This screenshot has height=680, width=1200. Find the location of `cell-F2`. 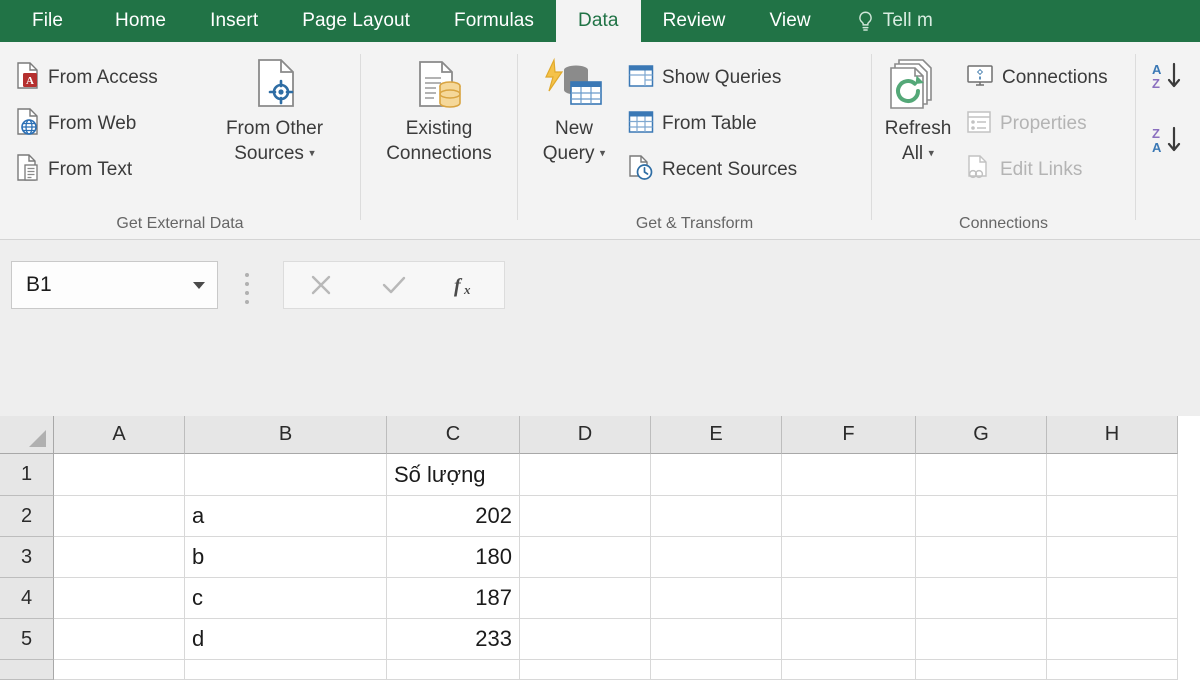

cell-F2 is located at coordinates (849, 516).